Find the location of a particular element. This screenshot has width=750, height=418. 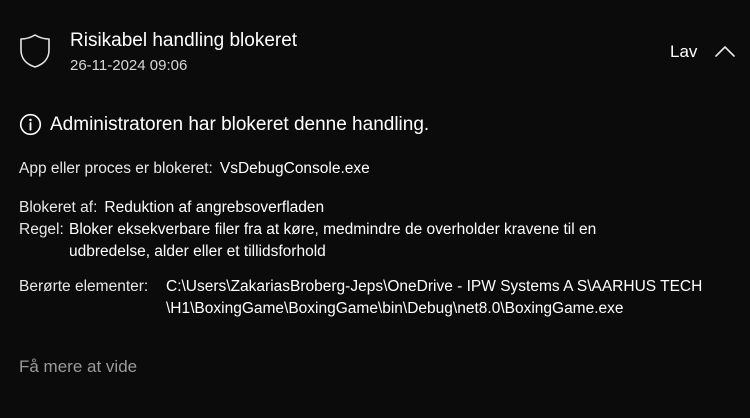

affected-label: Berørte elementer: is located at coordinates (84, 286).